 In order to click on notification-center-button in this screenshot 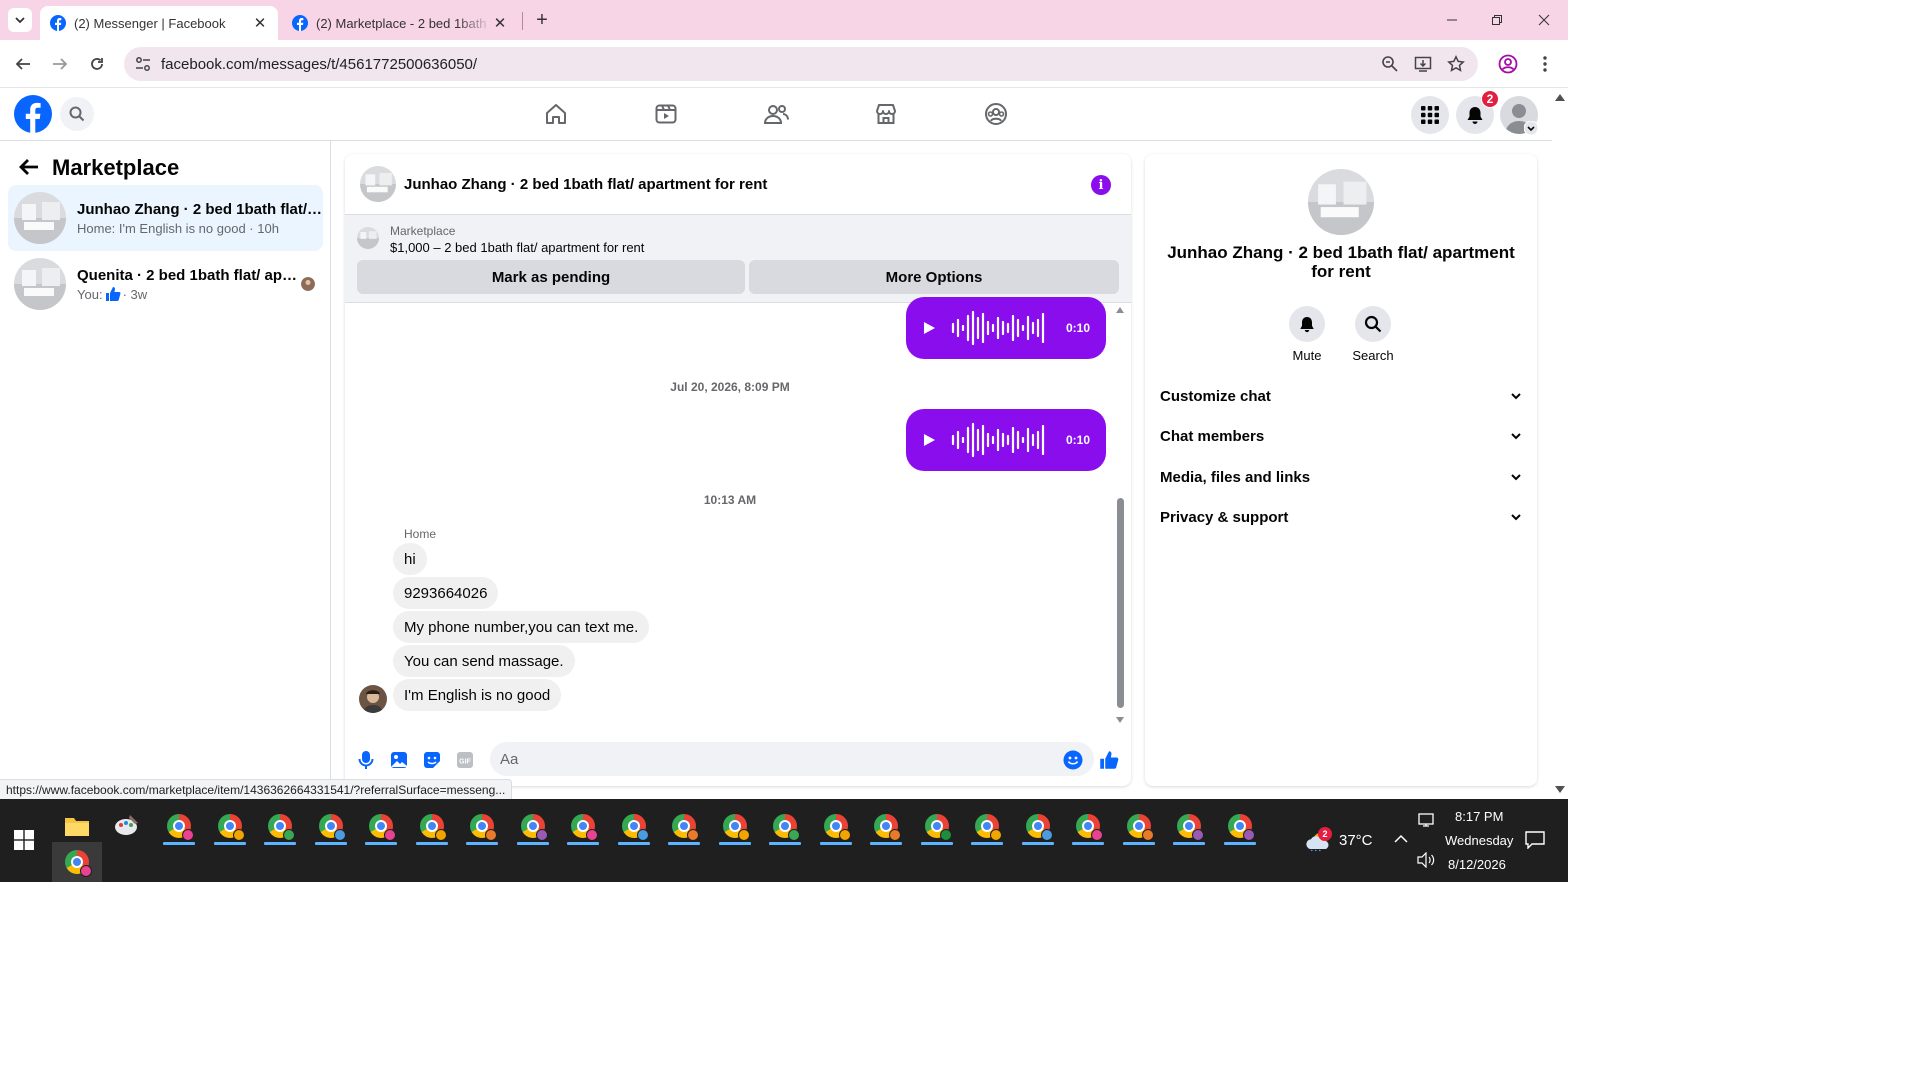, I will do `click(1535, 840)`.